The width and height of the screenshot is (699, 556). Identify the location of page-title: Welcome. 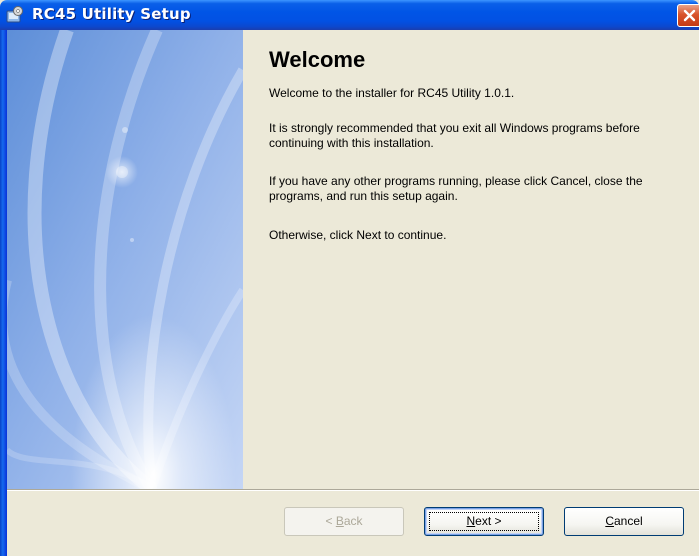
(317, 59).